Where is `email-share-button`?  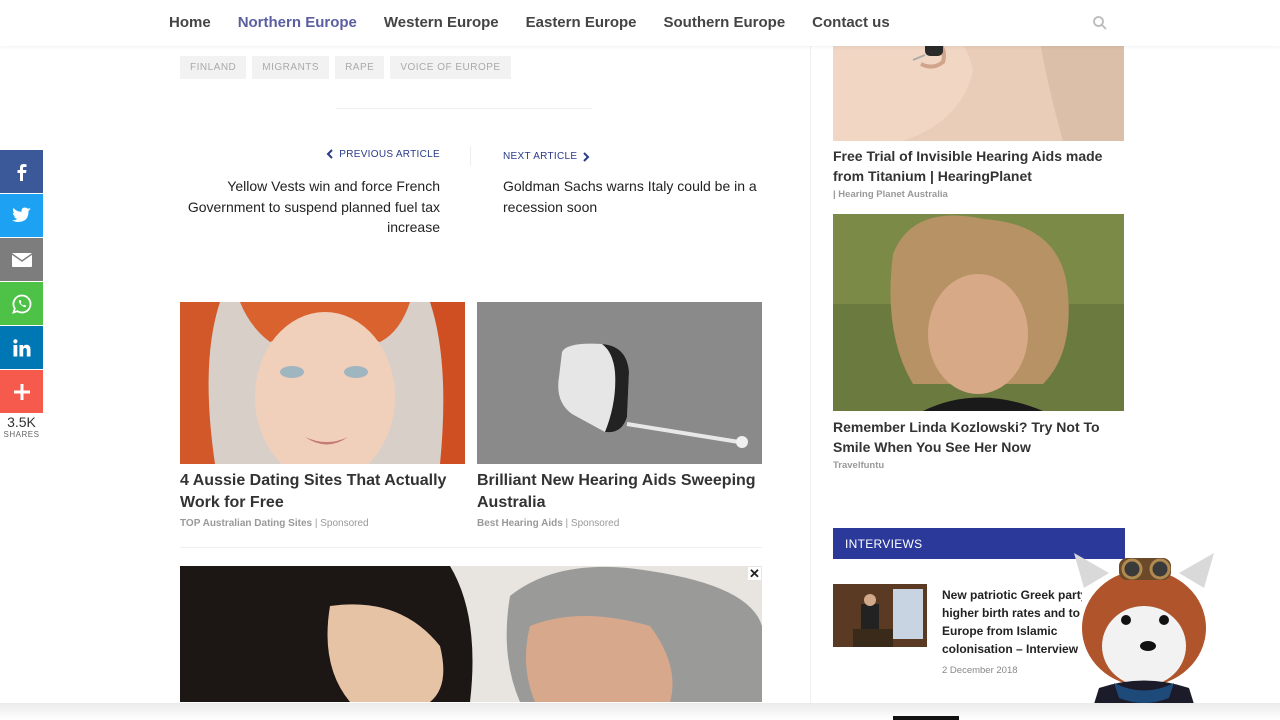 email-share-button is located at coordinates (21, 259).